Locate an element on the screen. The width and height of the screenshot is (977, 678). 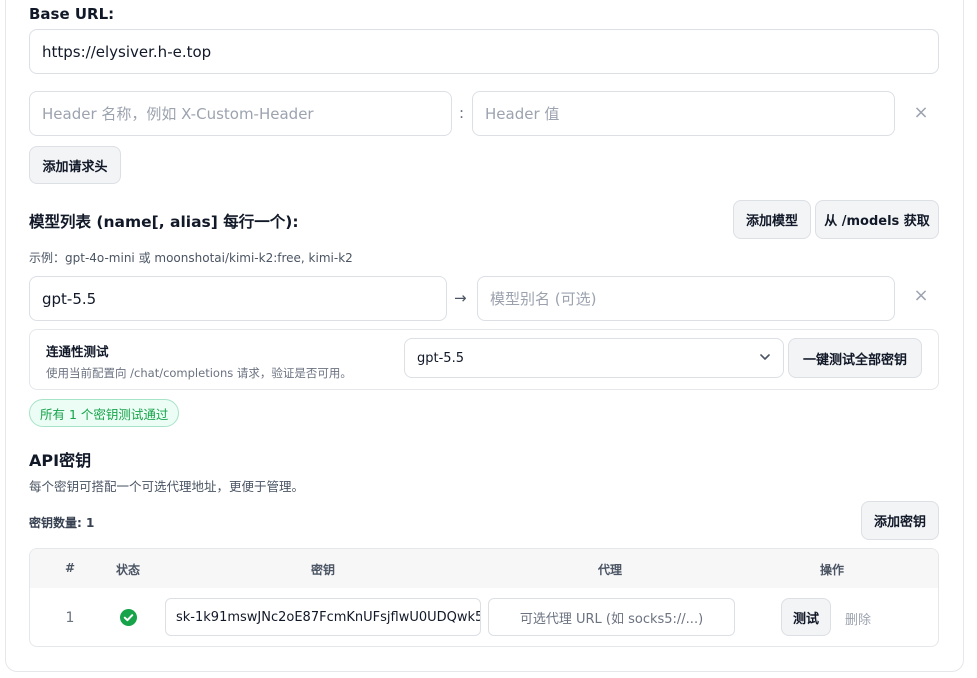
header-value-input: Header 值 is located at coordinates (683, 113).